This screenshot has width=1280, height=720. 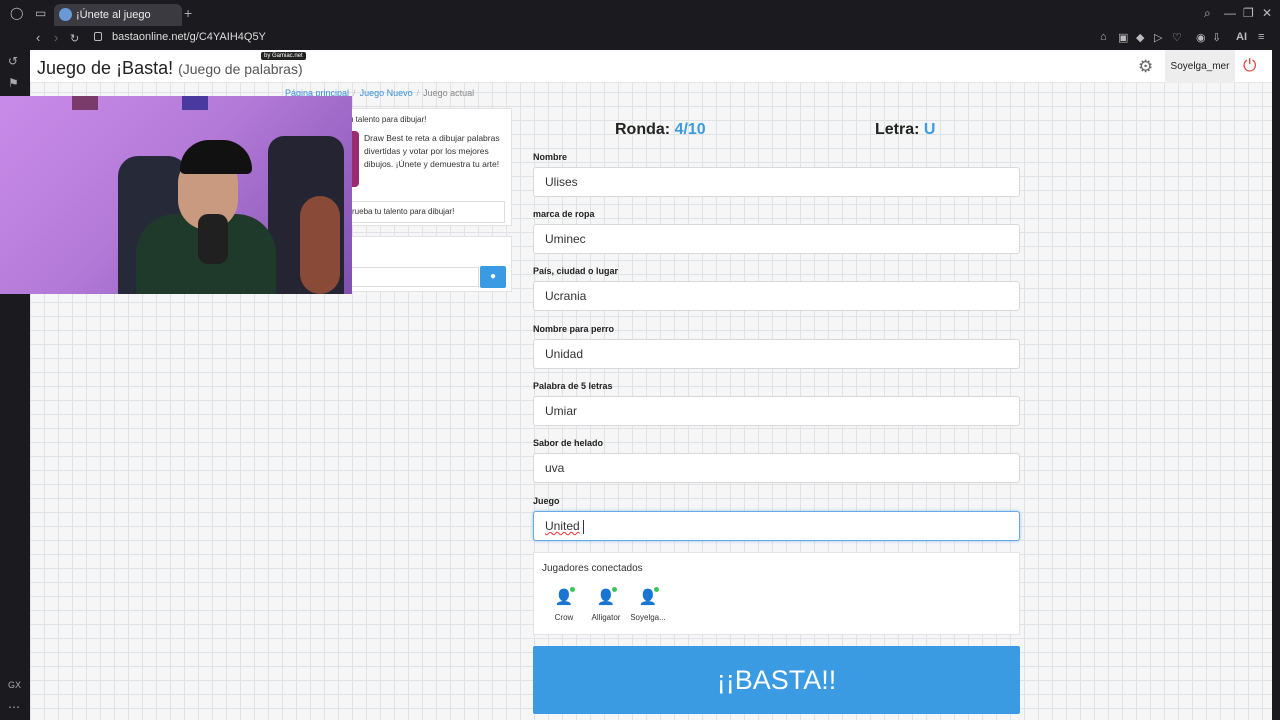 What do you see at coordinates (568, 443) in the screenshot?
I see `field-label-helado: Sabor de helado` at bounding box center [568, 443].